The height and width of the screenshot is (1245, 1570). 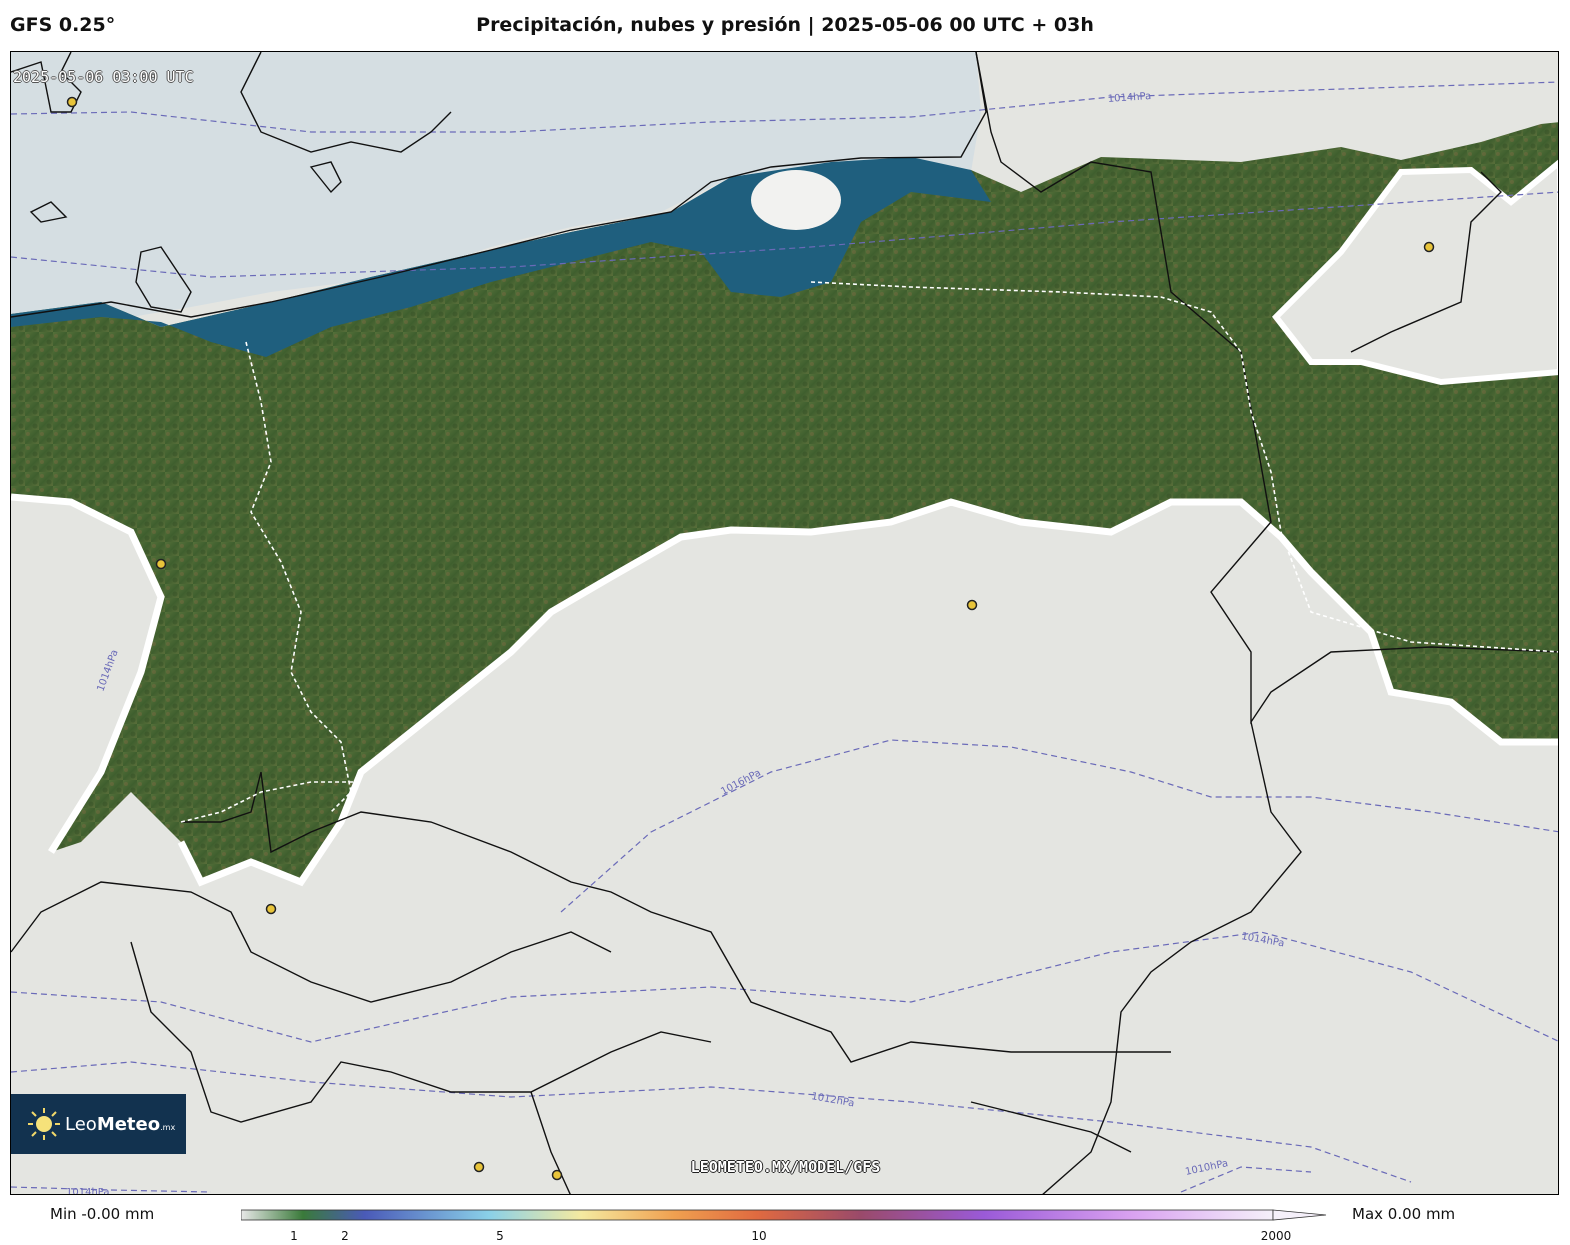 What do you see at coordinates (785, 1167) in the screenshot?
I see `site-watermark: LEOMETEO.MX/MODEL/GFS` at bounding box center [785, 1167].